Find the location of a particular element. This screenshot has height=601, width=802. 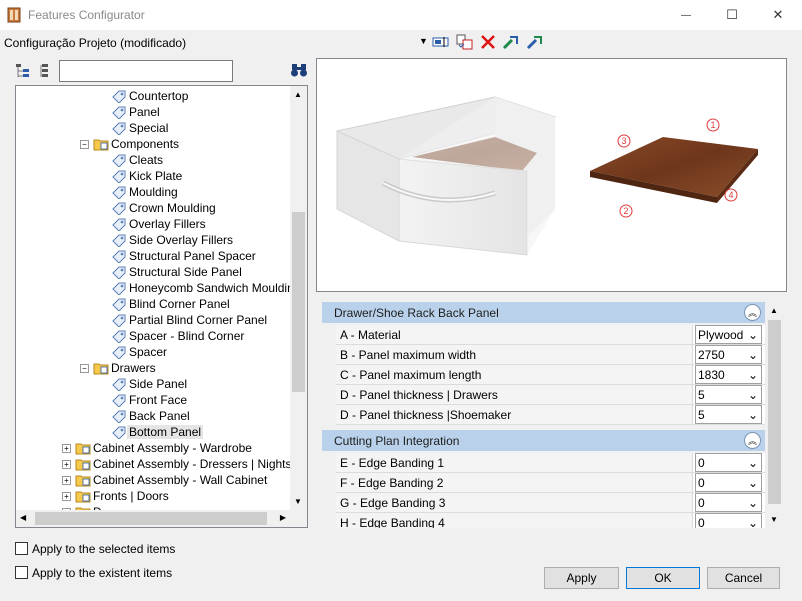

search-input is located at coordinates (146, 71).